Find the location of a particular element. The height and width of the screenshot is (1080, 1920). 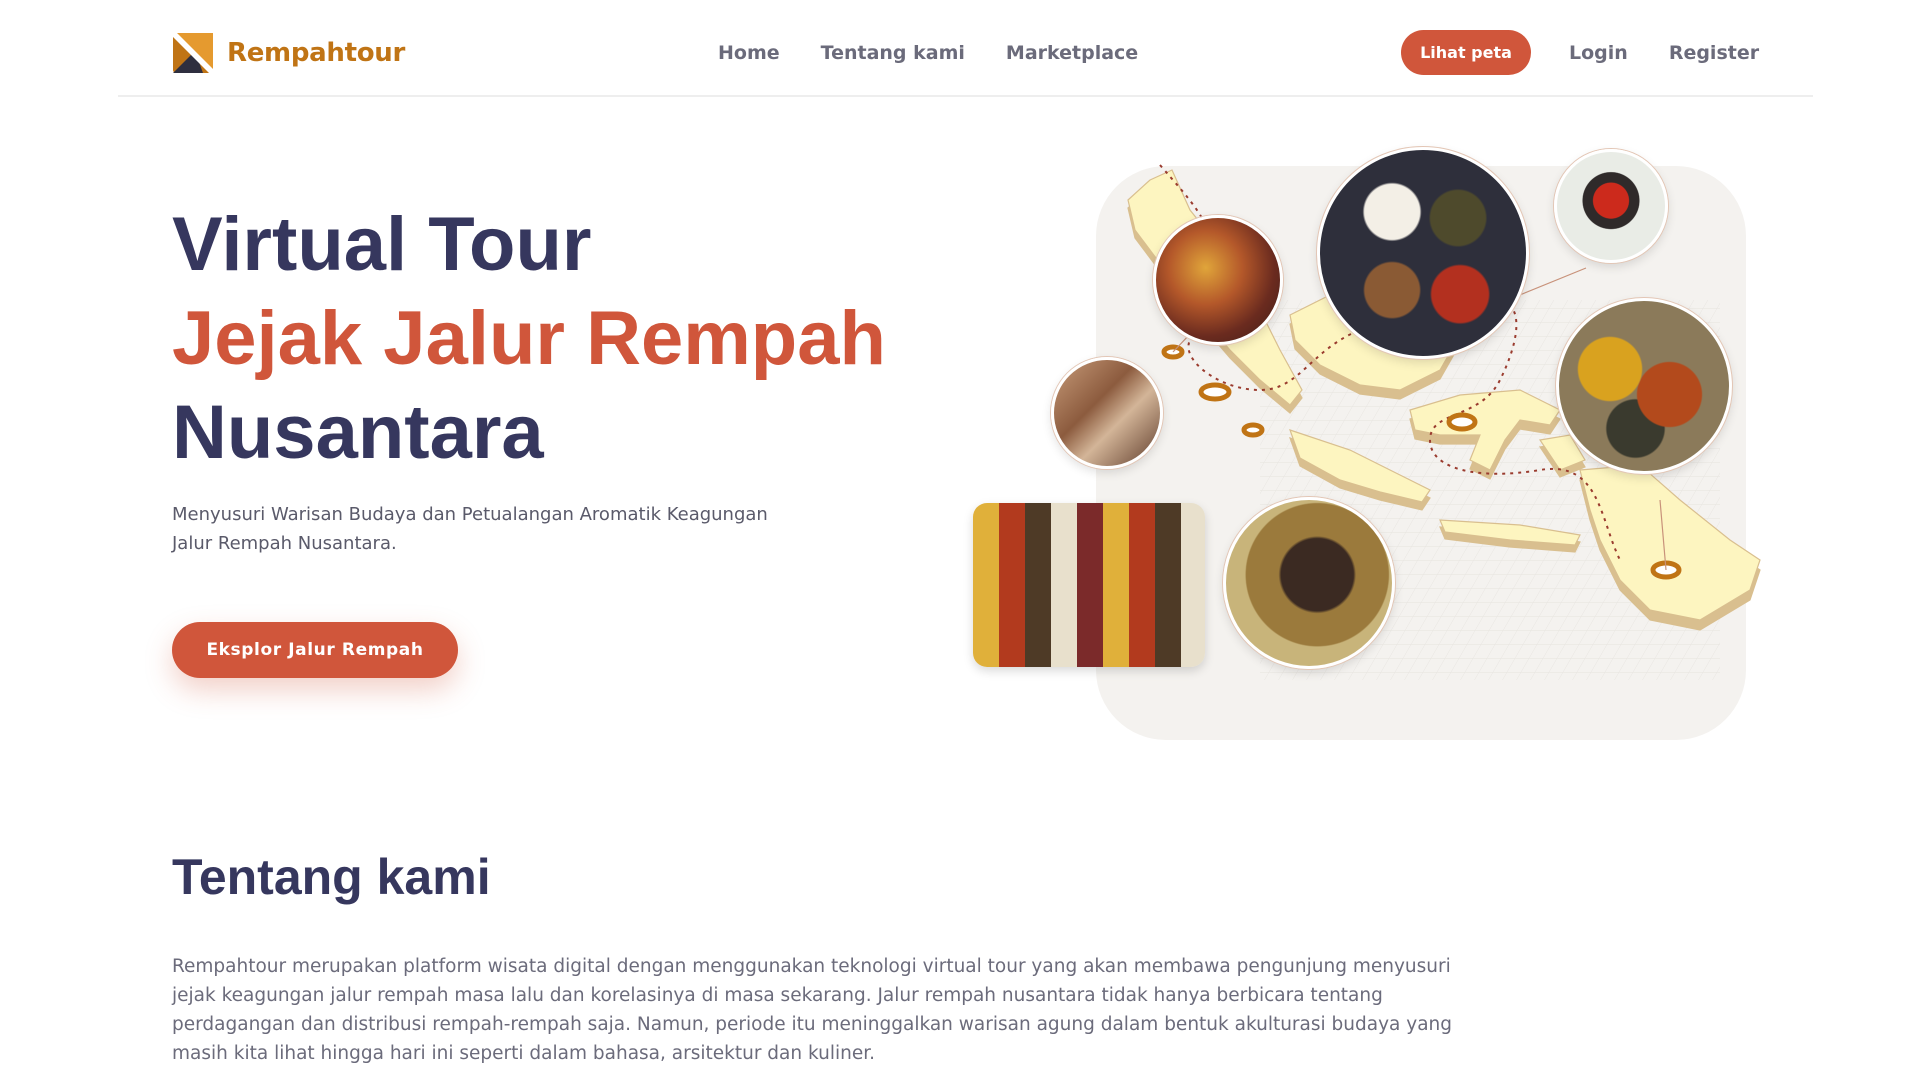

brand-name: Rempahtour is located at coordinates (316, 53).